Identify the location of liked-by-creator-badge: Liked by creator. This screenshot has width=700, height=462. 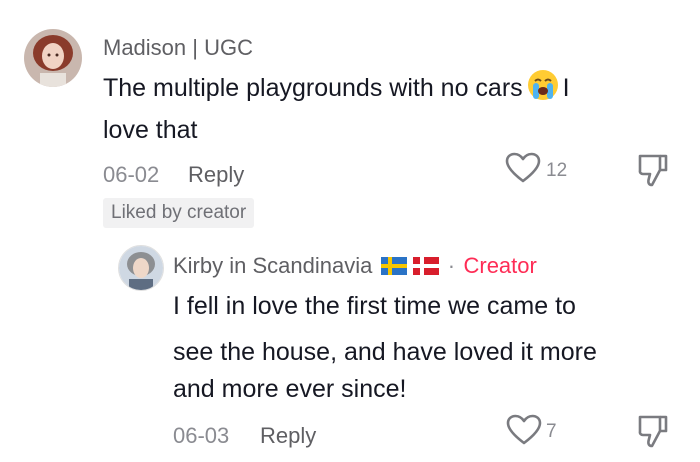
(179, 213).